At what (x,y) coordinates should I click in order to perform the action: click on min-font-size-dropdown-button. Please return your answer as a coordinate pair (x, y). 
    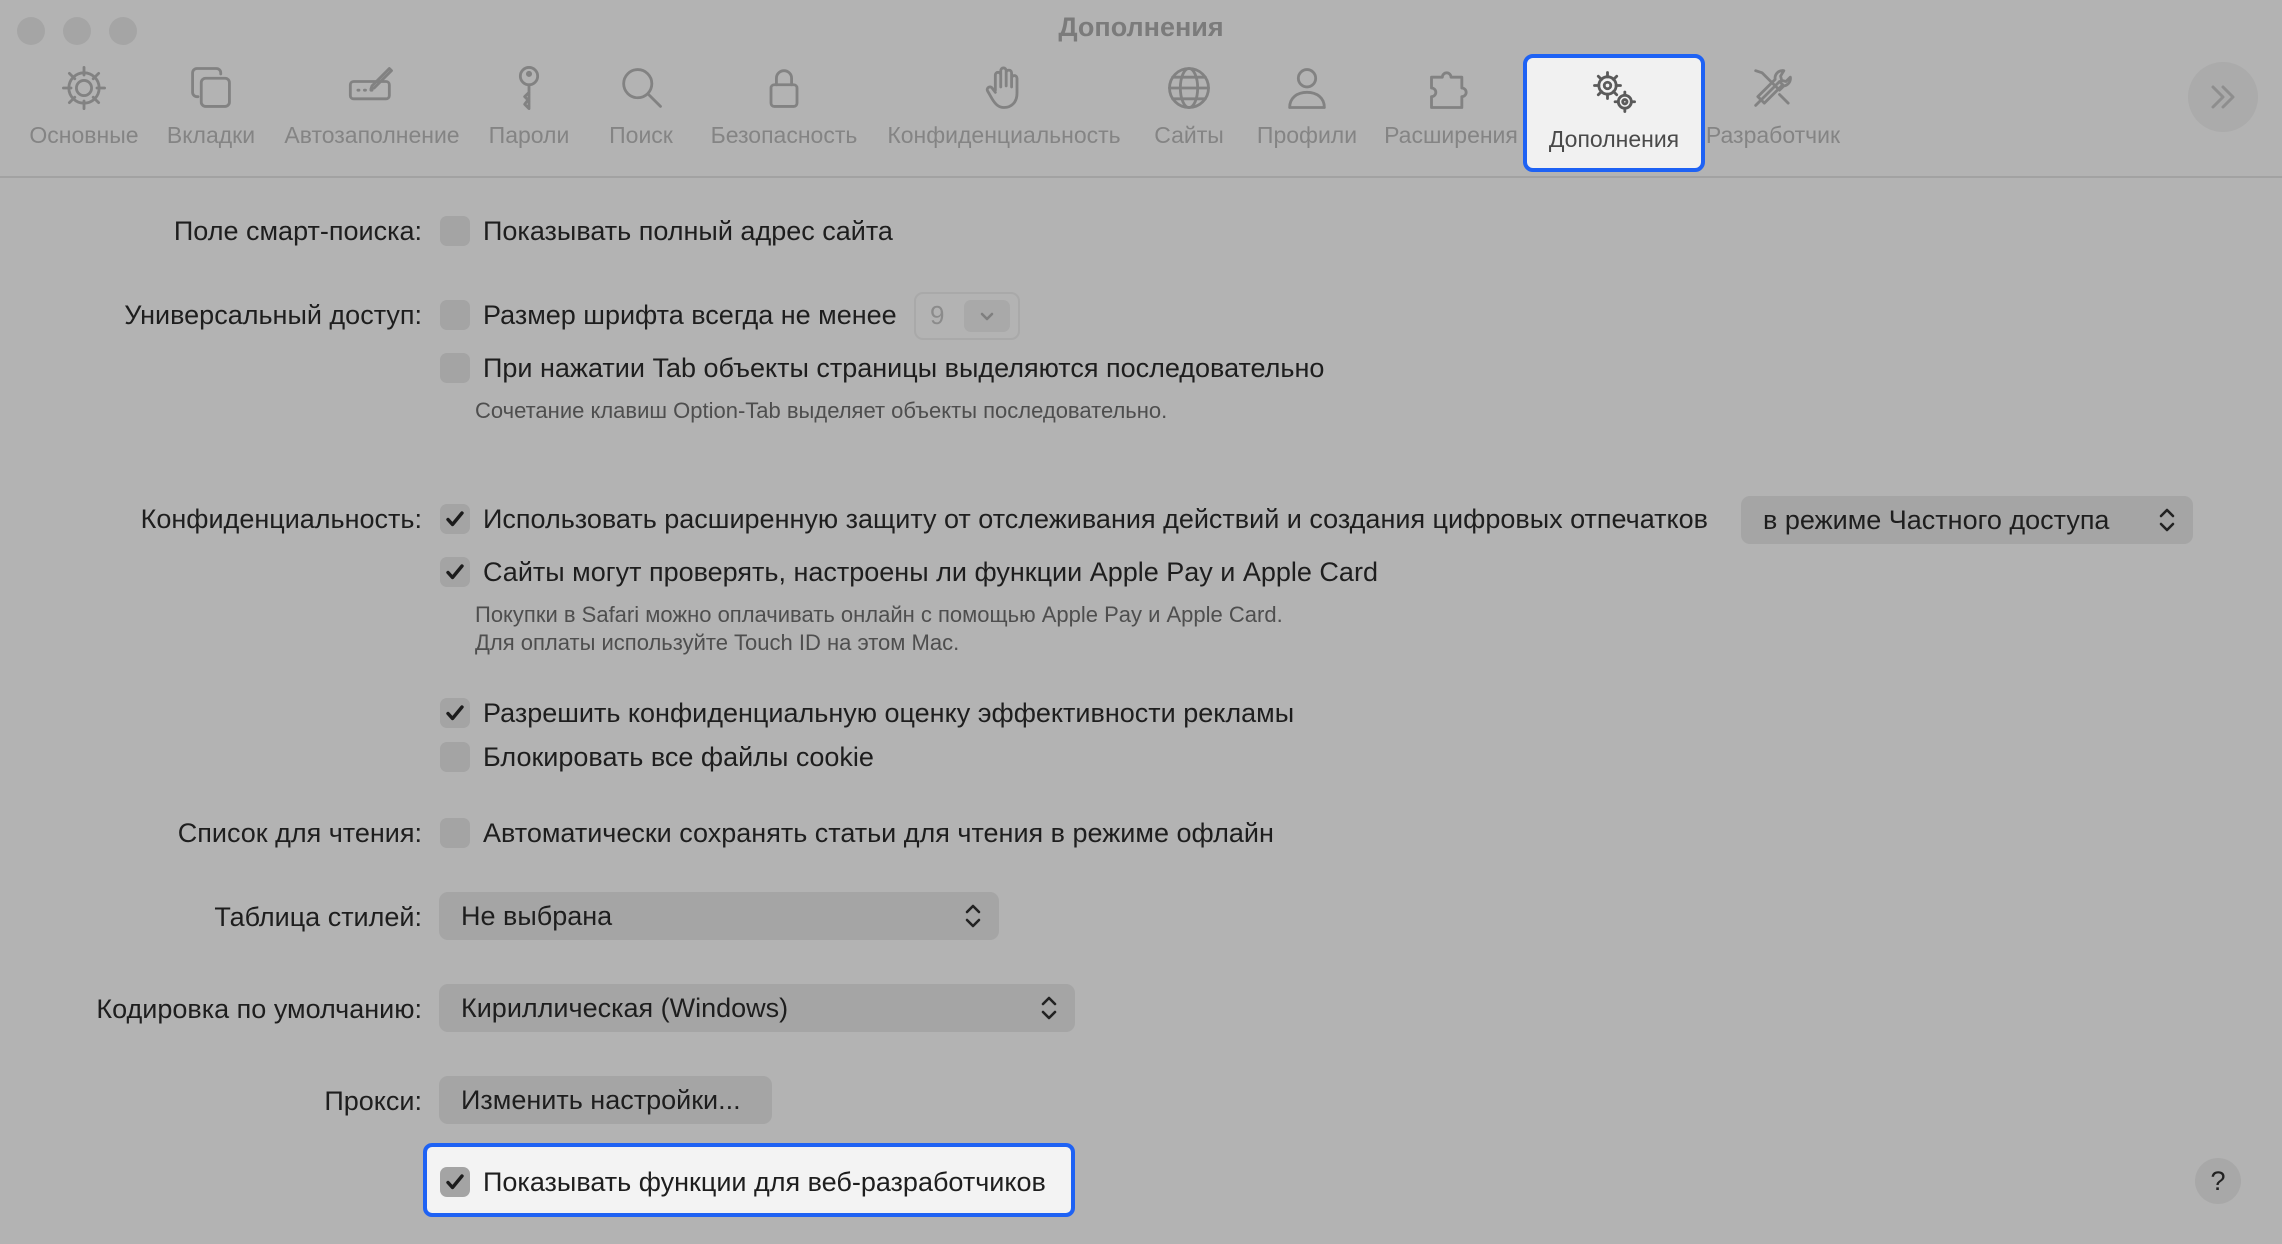
    Looking at the image, I should click on (987, 316).